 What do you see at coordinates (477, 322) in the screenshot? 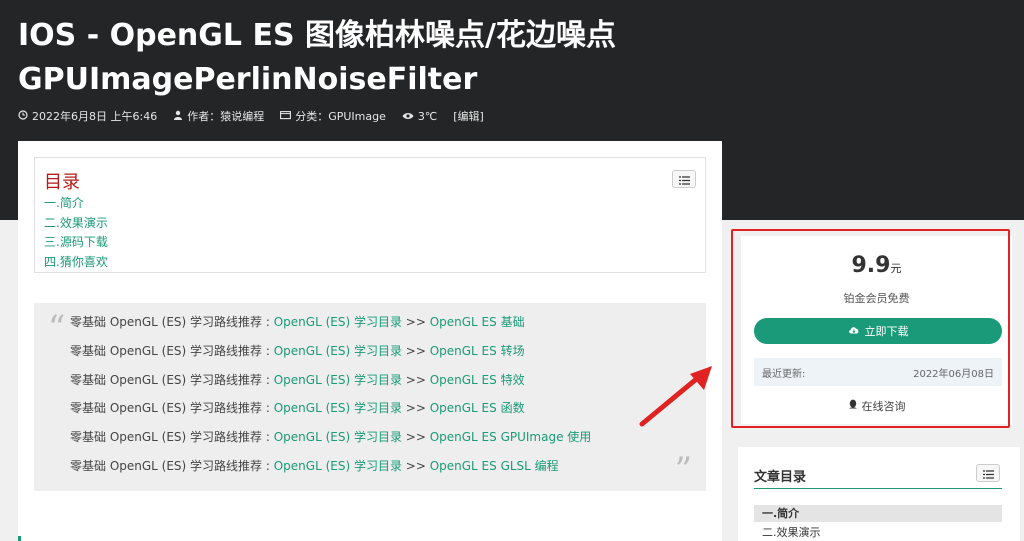
I see `quote-link-topic: OpenGL ES 基础` at bounding box center [477, 322].